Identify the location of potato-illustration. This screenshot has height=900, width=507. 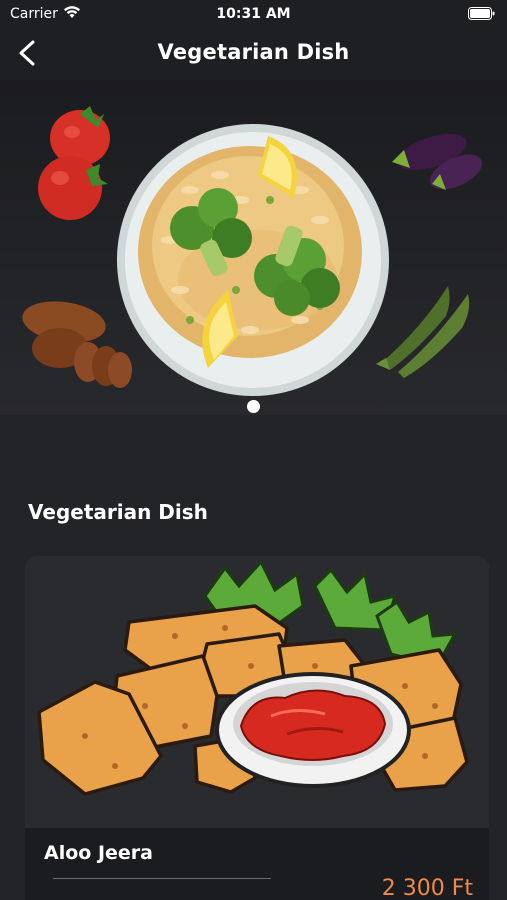
(77, 344).